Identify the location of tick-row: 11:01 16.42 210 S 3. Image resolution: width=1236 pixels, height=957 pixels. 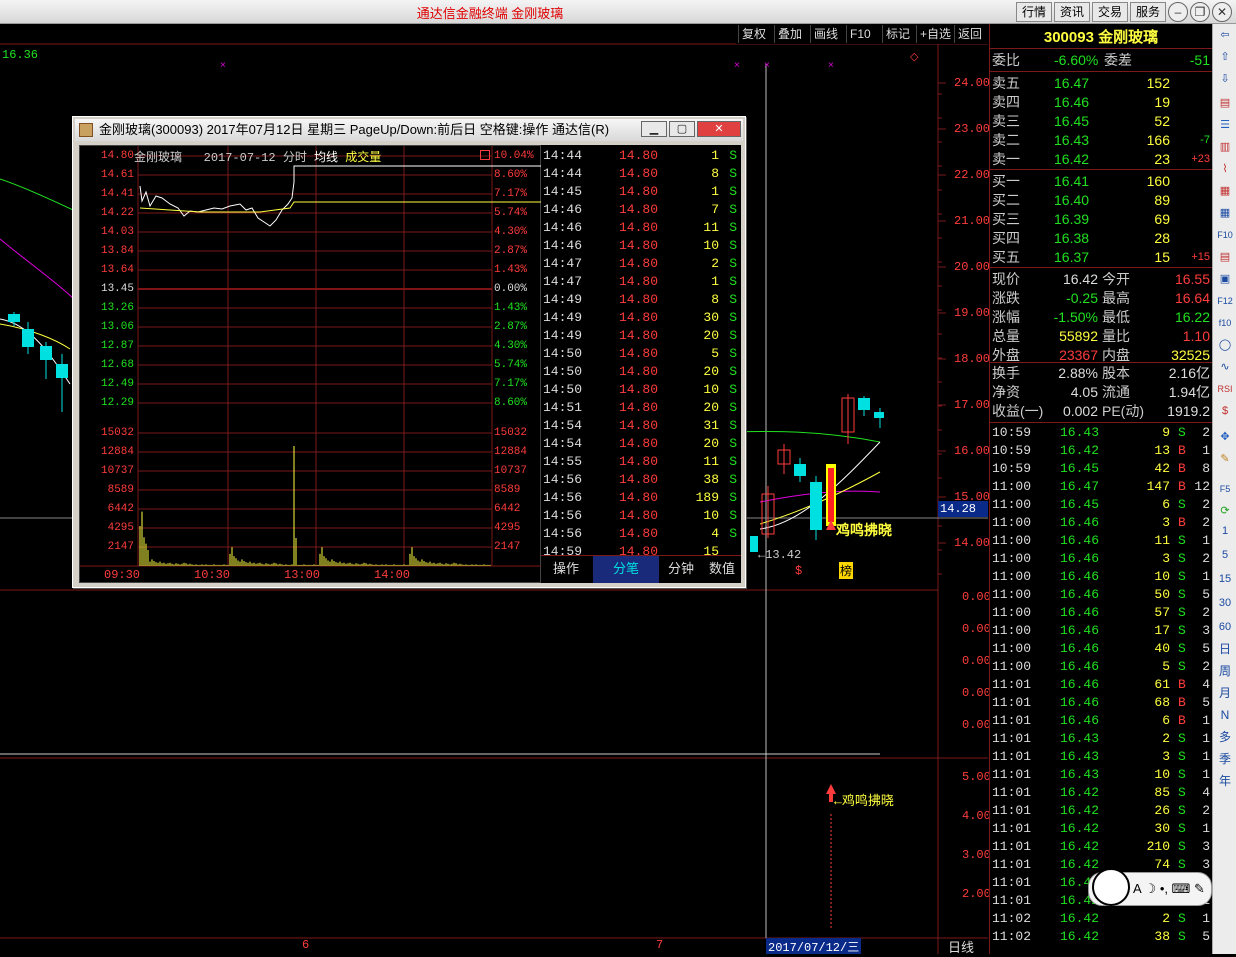
(1101, 847).